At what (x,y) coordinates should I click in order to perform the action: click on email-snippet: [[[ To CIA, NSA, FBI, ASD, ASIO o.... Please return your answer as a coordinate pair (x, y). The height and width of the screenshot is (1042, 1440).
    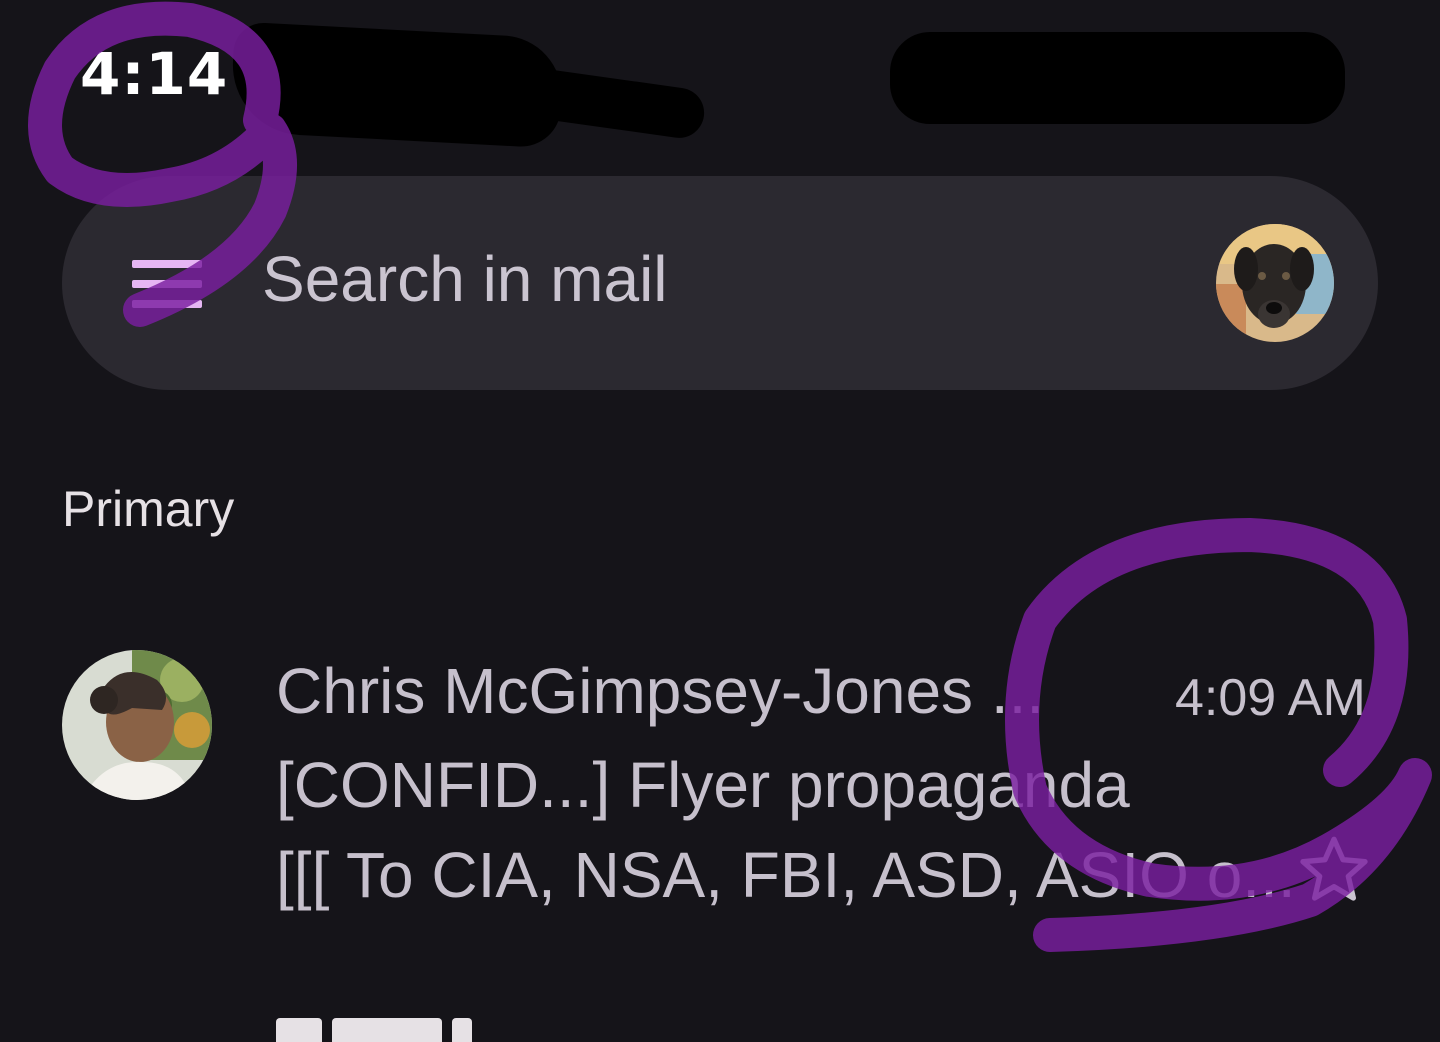
    Looking at the image, I should click on (786, 875).